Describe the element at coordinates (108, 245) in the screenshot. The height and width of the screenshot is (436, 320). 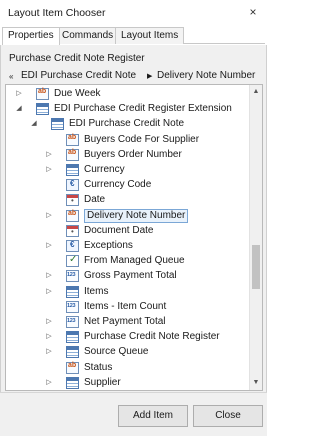
I see `tree-row-label: Exceptions` at that location.